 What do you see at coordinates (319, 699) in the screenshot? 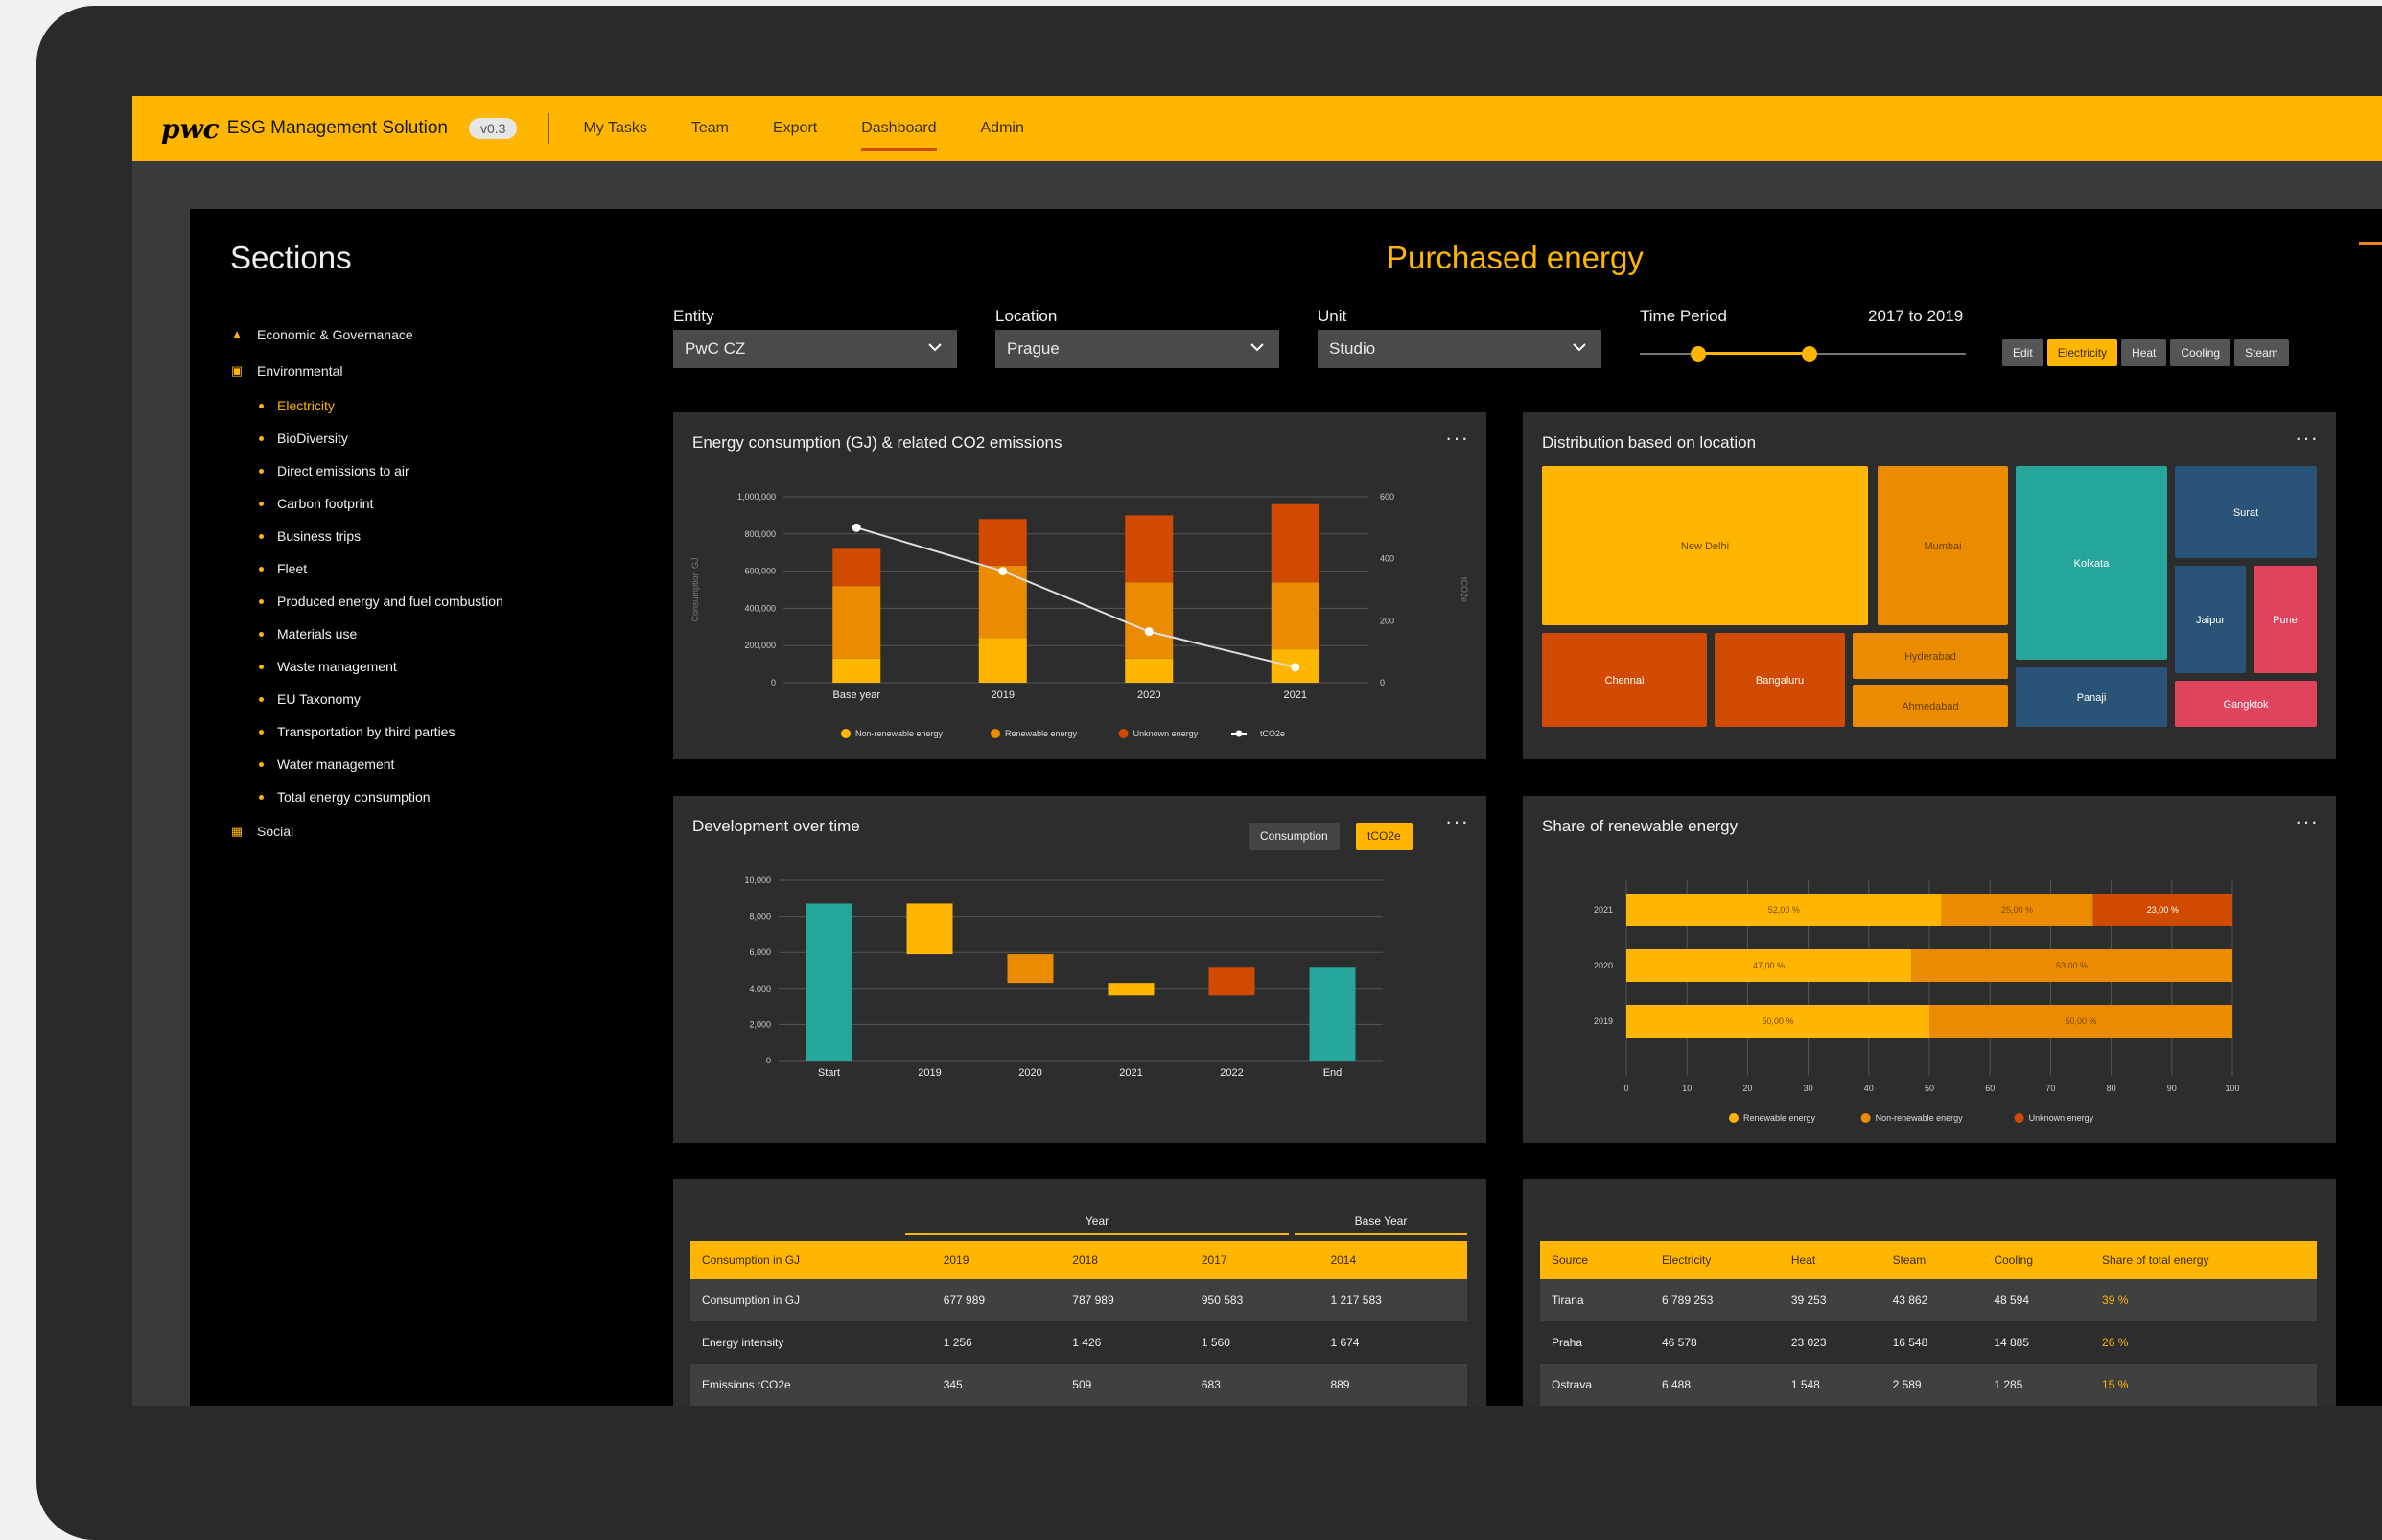
I see `sidebar-item-label: EU Taxonomy` at bounding box center [319, 699].